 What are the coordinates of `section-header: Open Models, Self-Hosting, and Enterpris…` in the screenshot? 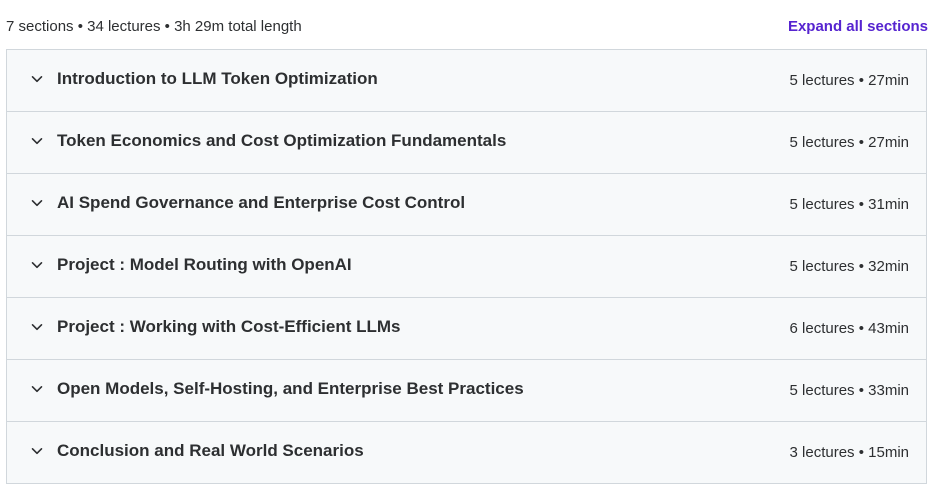 It's located at (466, 390).